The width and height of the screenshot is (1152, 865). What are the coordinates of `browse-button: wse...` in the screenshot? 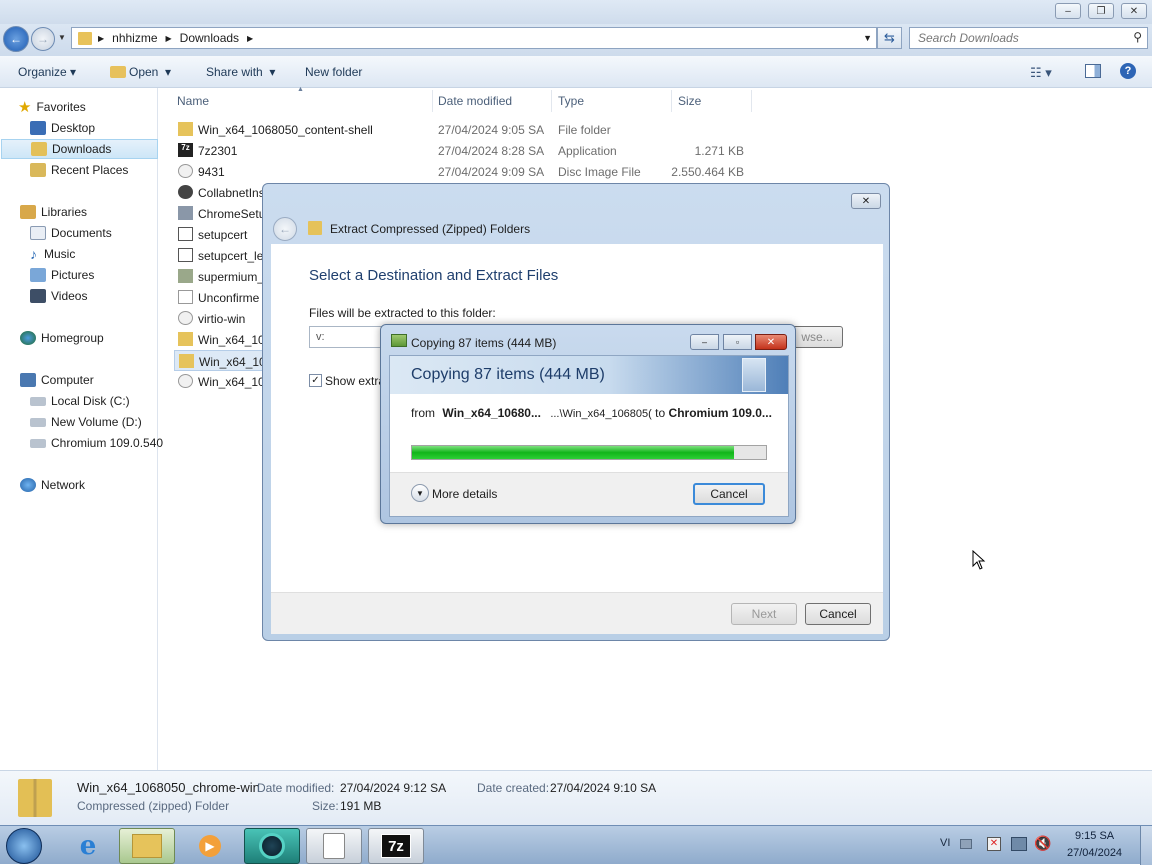 It's located at (817, 337).